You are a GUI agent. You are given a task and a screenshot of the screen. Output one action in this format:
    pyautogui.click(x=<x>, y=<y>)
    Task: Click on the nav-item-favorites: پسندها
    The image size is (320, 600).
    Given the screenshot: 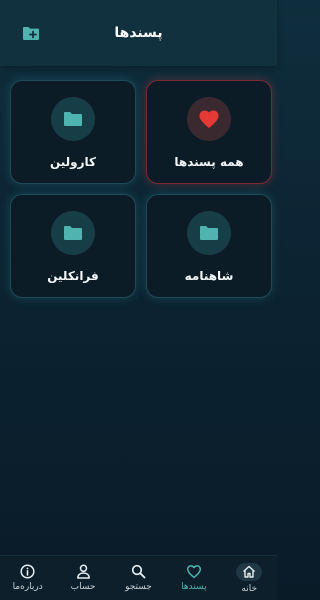 What is the action you would take?
    pyautogui.click(x=193, y=578)
    